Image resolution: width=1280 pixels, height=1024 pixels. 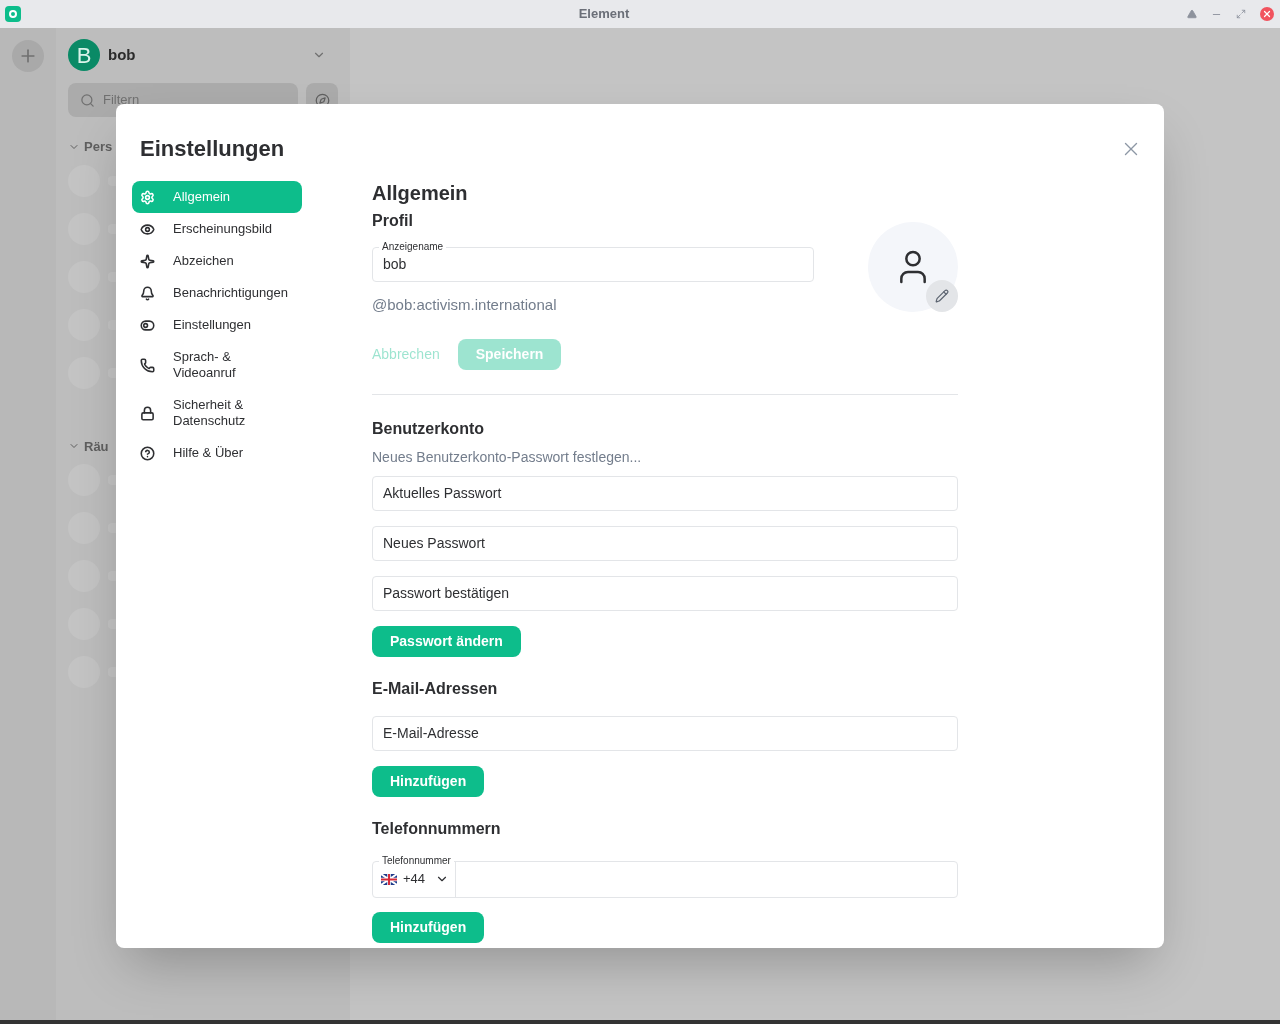 I want to click on eye-icon, so click(x=147, y=229).